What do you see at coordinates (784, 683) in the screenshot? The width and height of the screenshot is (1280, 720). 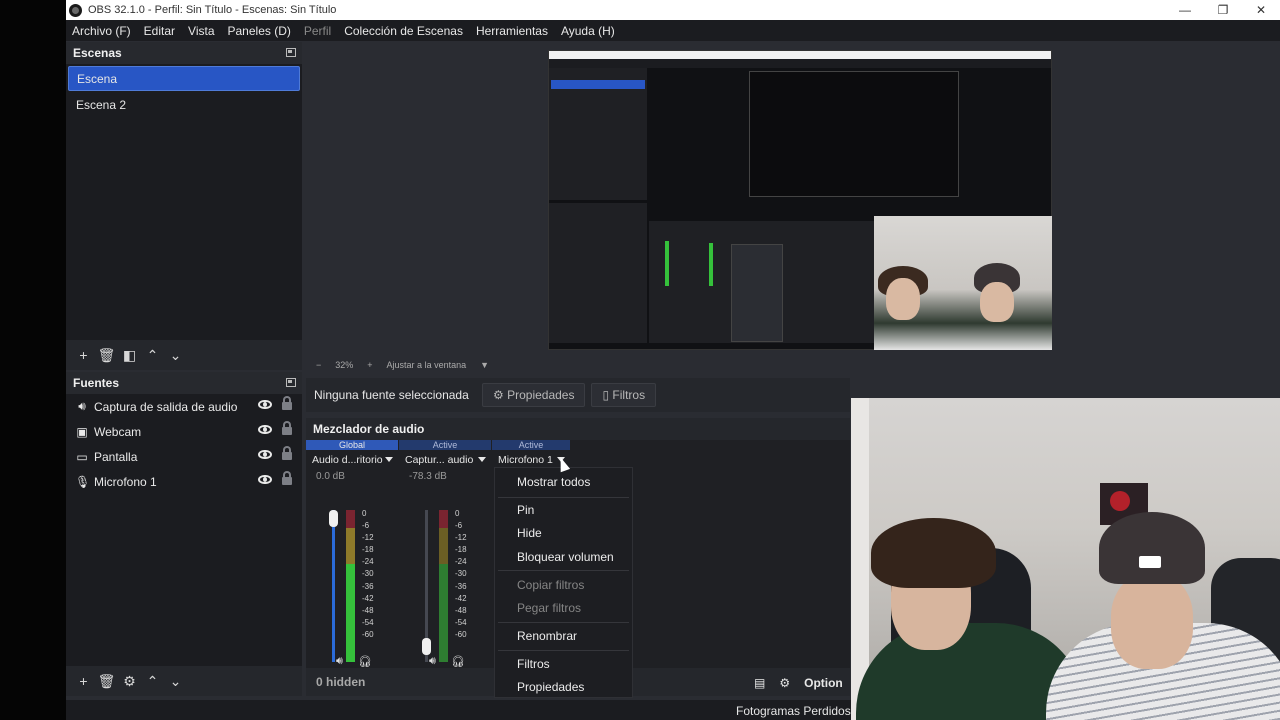 I see `gear-icon: ⚙` at bounding box center [784, 683].